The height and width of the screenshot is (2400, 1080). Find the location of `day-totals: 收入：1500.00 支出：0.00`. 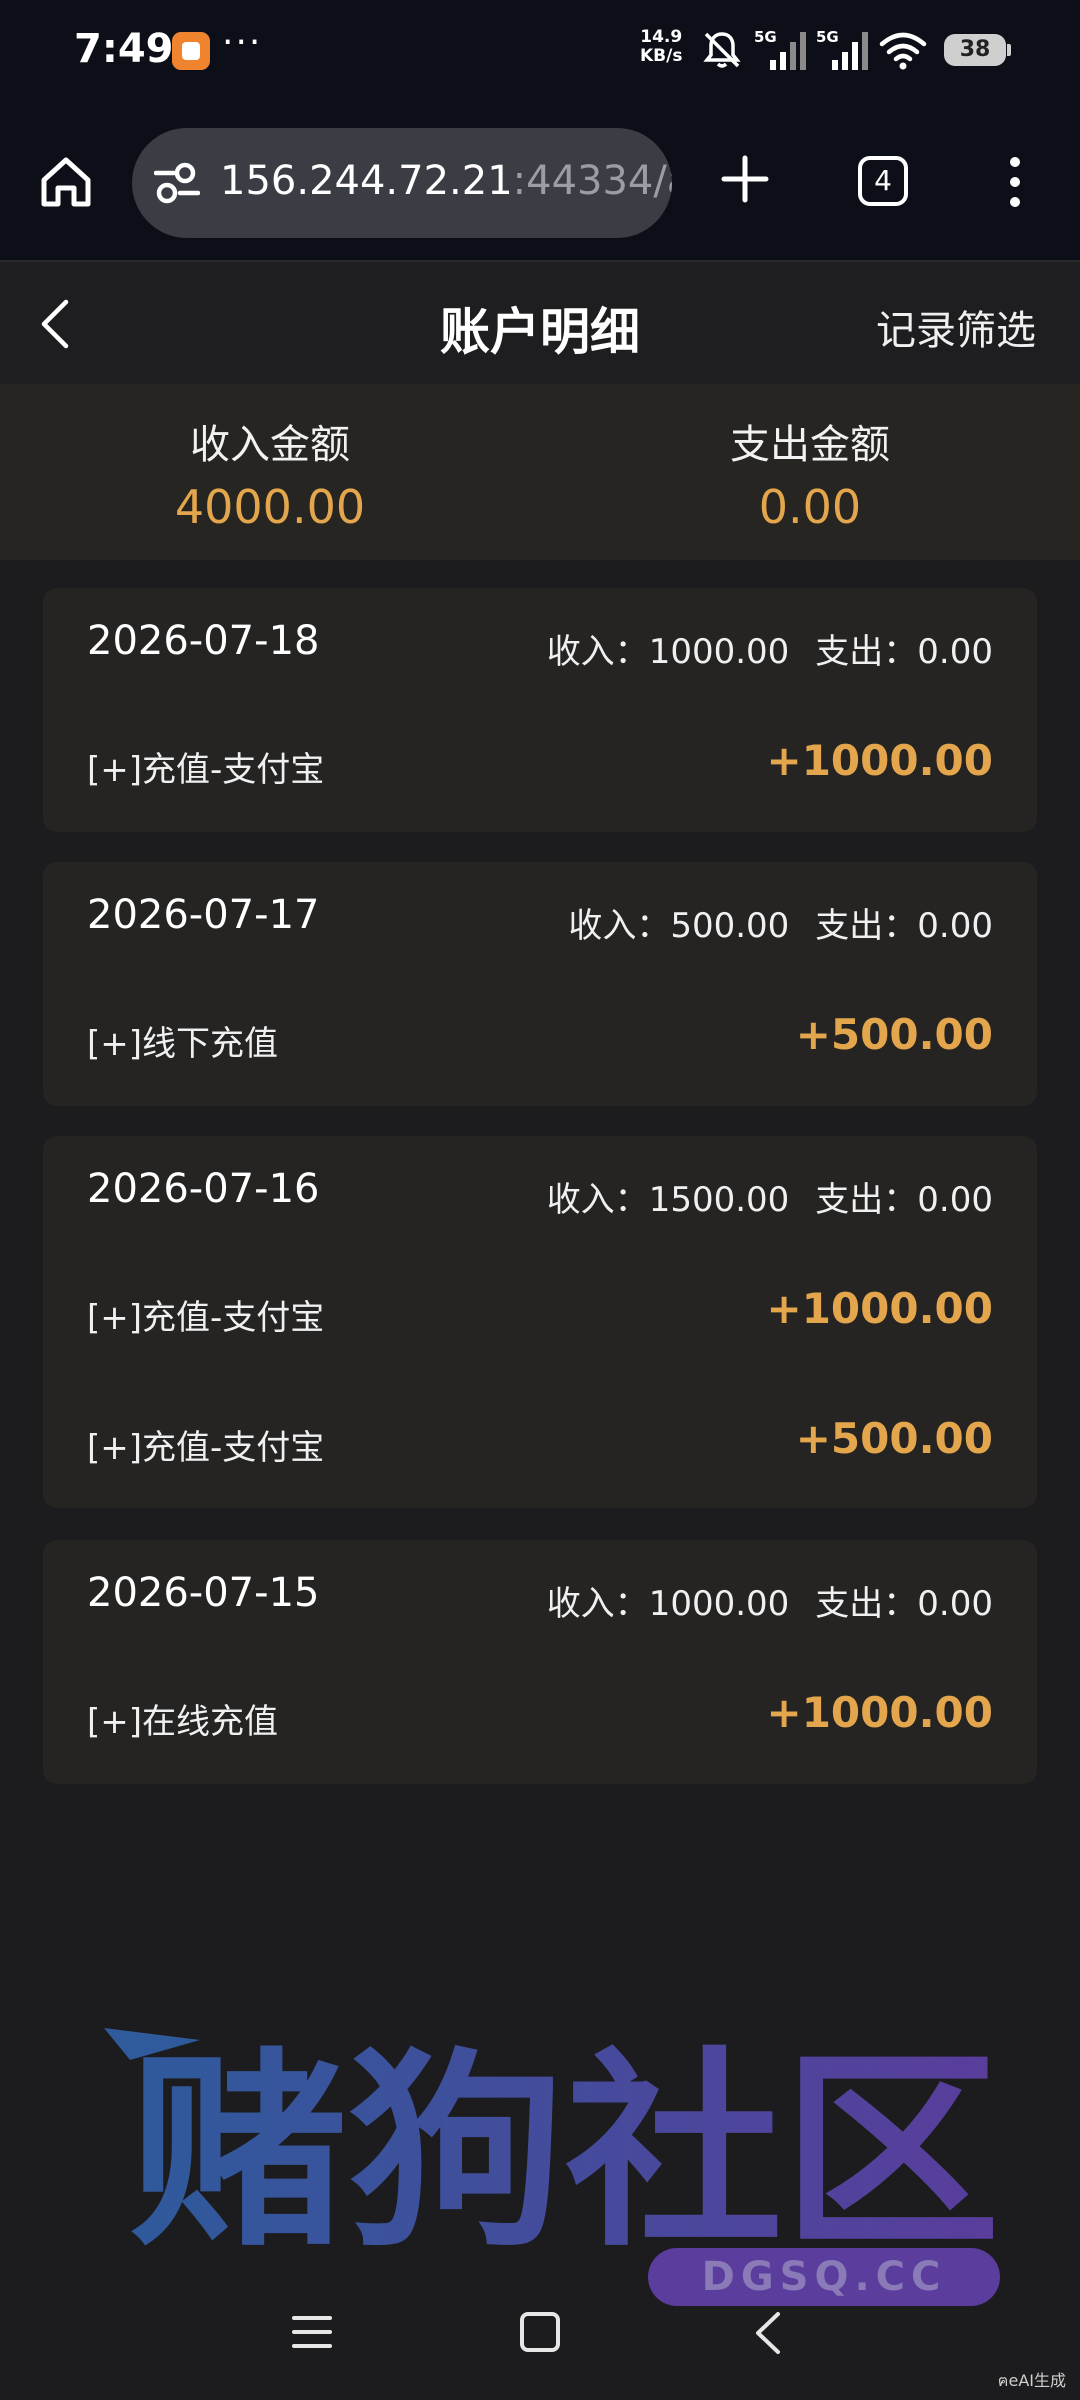

day-totals: 收入：1500.00 支出：0.00 is located at coordinates (770, 1196).